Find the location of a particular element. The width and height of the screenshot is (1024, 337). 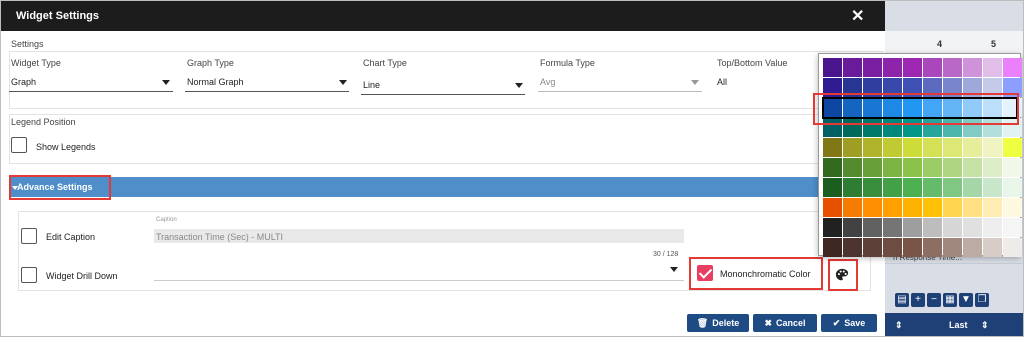

cancel-button: ✖ Cancel is located at coordinates (785, 323).